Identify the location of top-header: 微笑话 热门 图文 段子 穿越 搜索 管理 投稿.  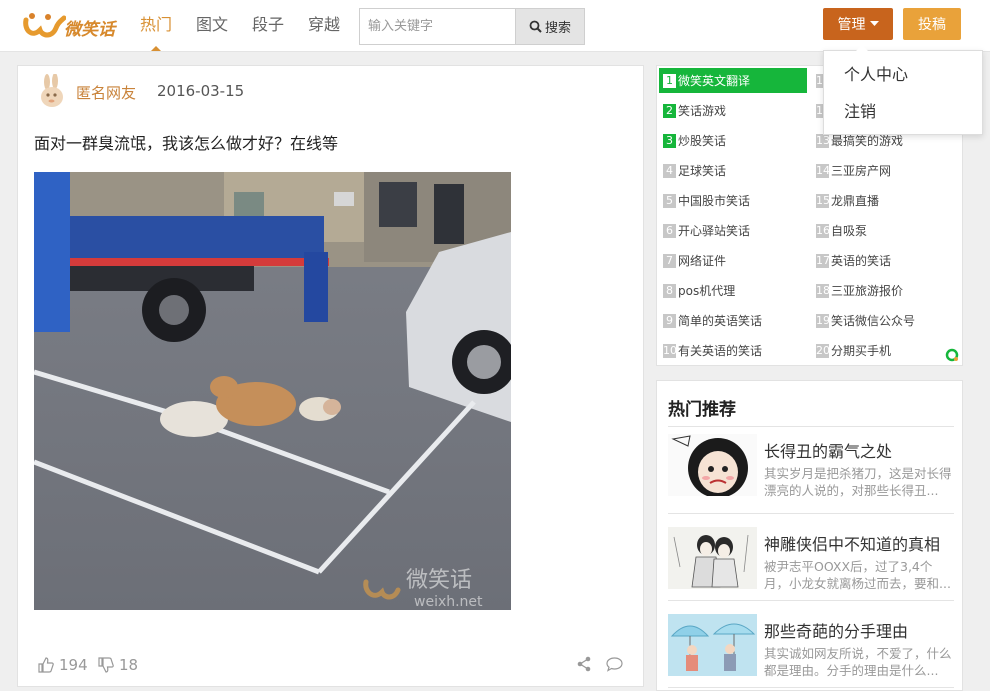
(495, 26).